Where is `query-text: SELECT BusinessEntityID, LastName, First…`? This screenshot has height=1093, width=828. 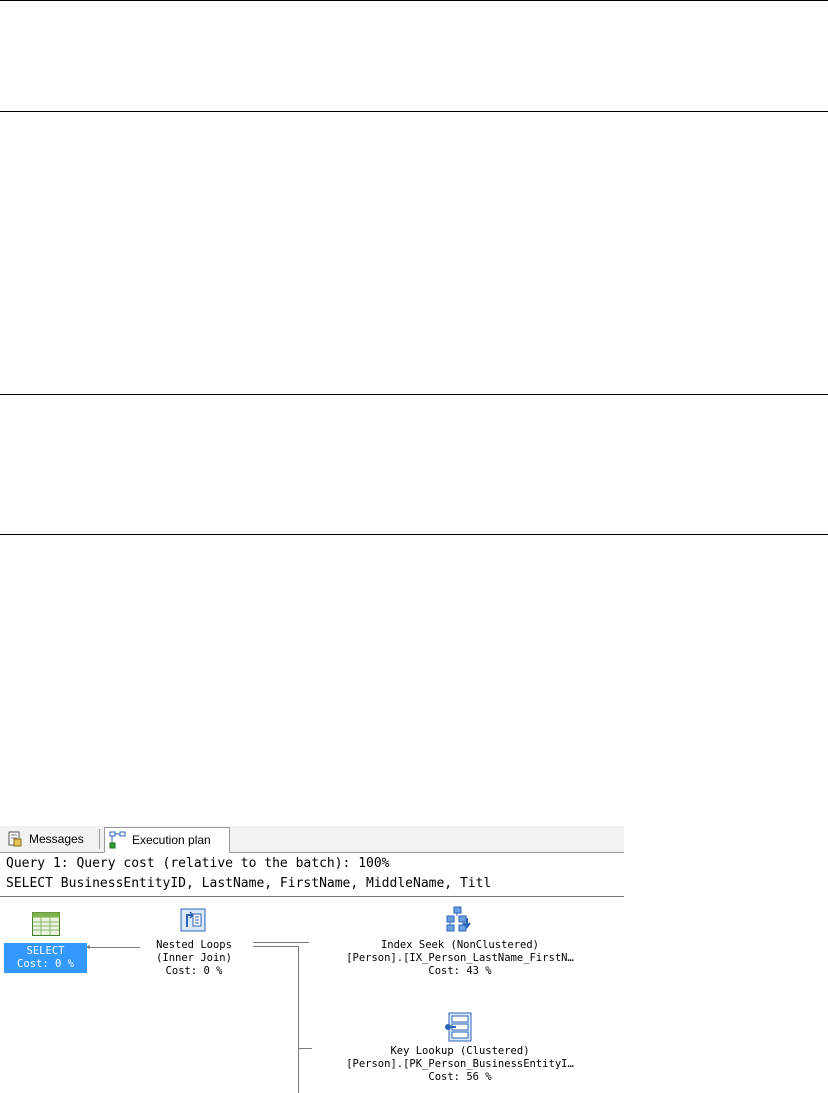
query-text: SELECT BusinessEntityID, LastName, First… is located at coordinates (249, 883).